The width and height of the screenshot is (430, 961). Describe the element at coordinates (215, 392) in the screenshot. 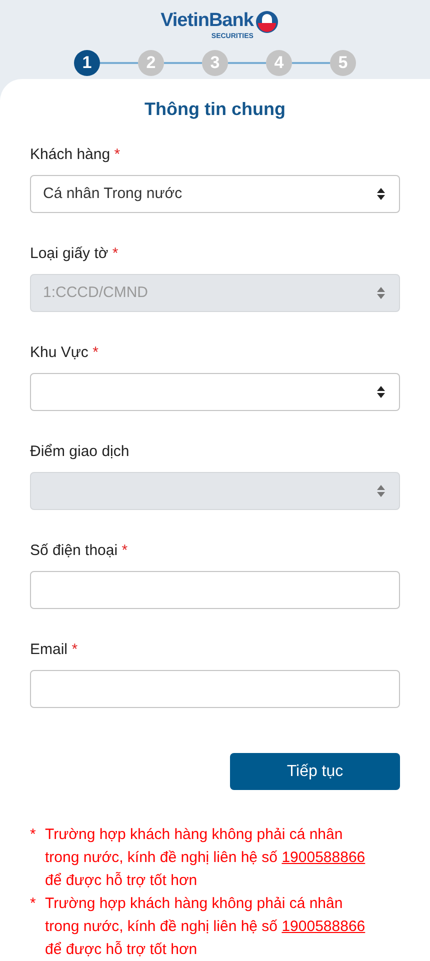

I see `select-field` at that location.